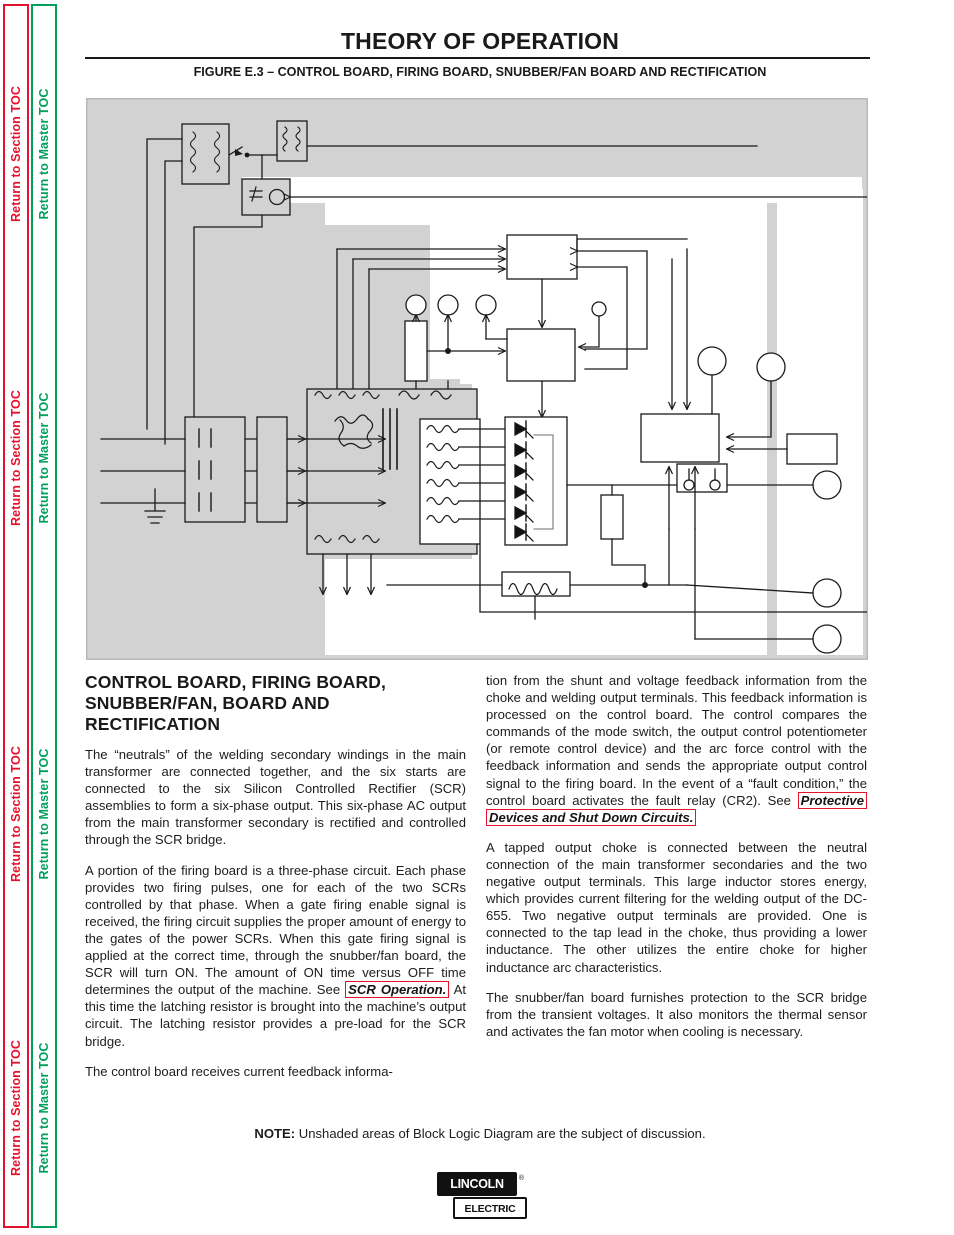 The width and height of the screenshot is (954, 1235). I want to click on logo-word-lincoln: LINCOLN, so click(477, 1184).